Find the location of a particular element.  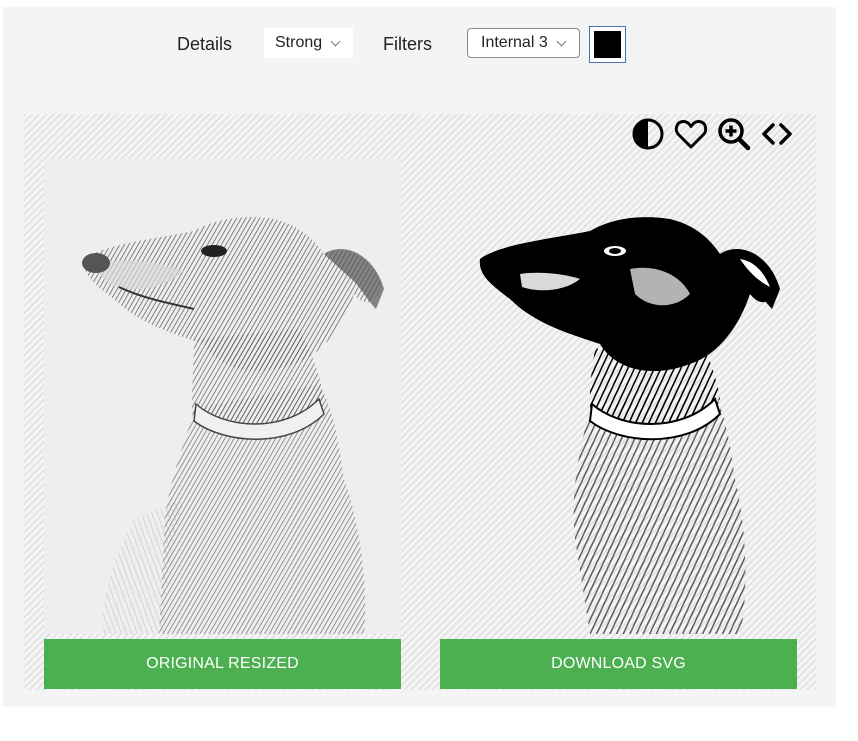

filters-select: Internal 3 is located at coordinates (523, 43).